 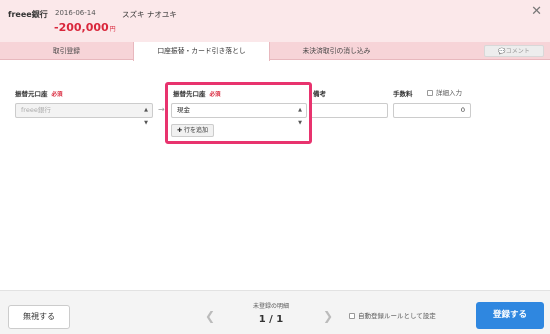 I want to click on register-button: 登録する, so click(x=510, y=315).